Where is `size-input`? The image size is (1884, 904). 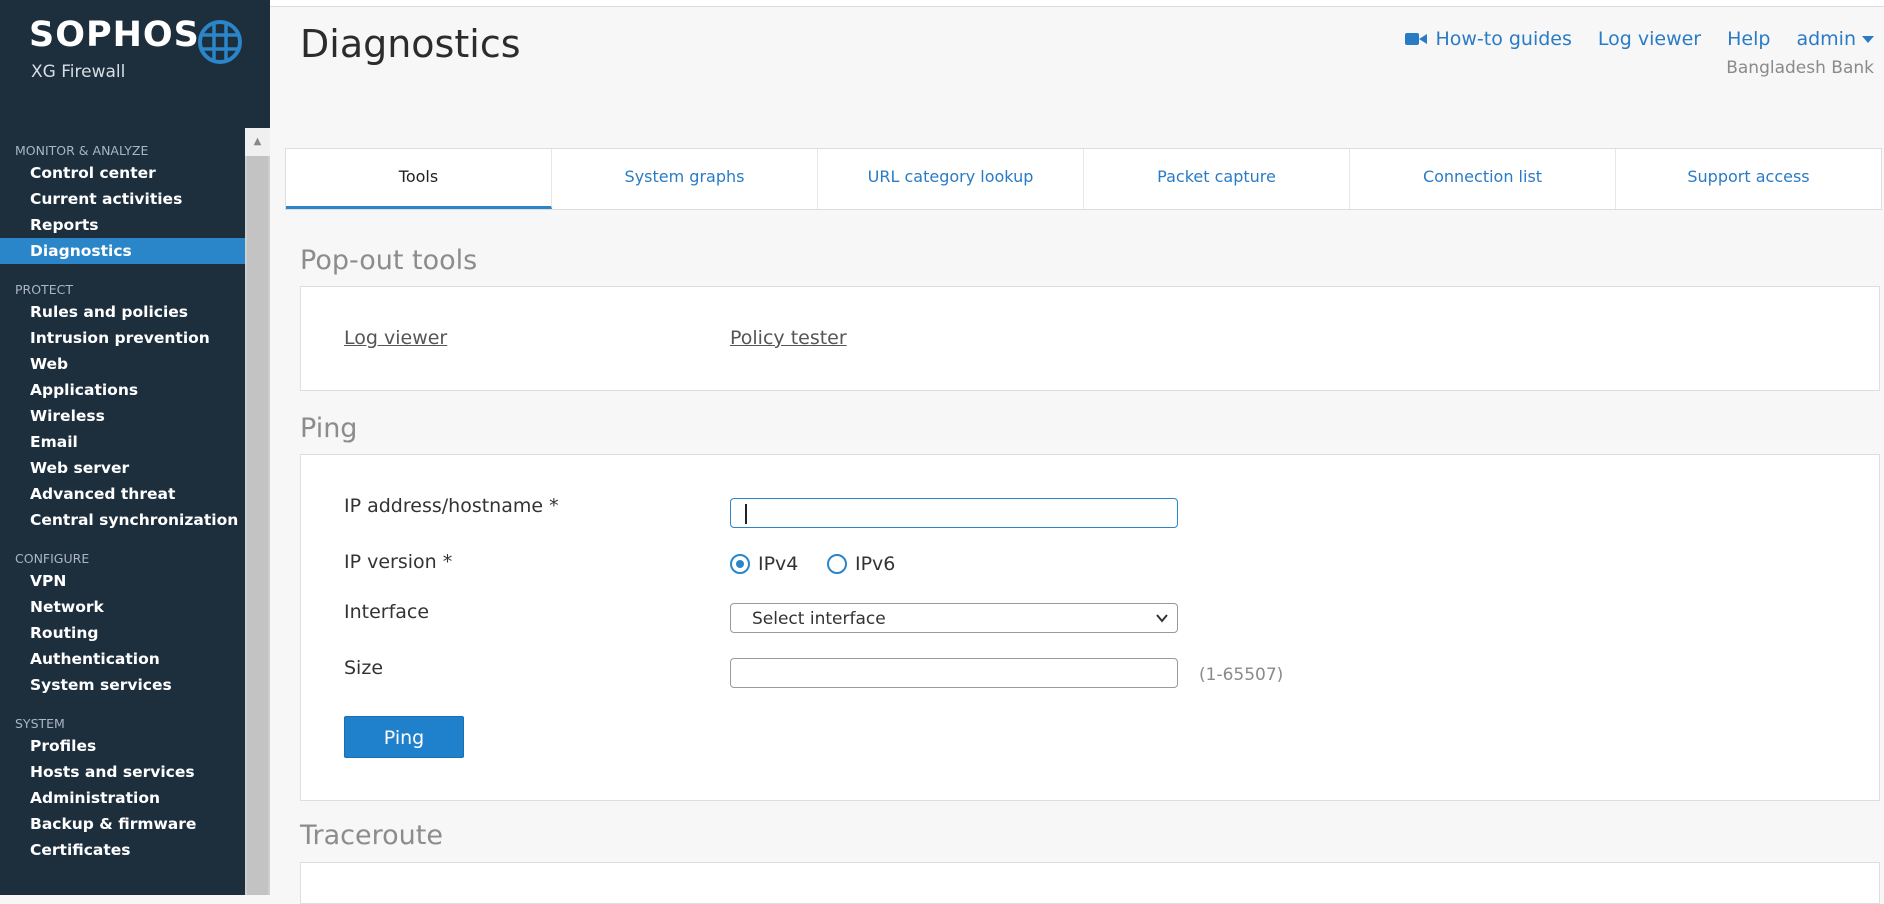 size-input is located at coordinates (954, 673).